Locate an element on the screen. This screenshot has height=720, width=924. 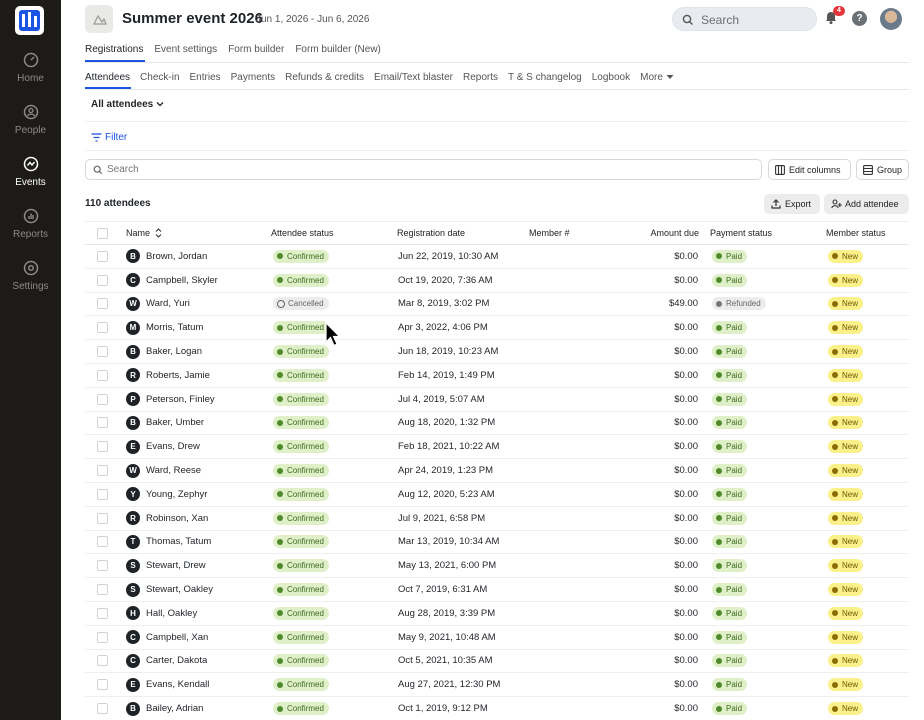
attendee-name-cell: B Bailey, Adrian is located at coordinates (164, 708).